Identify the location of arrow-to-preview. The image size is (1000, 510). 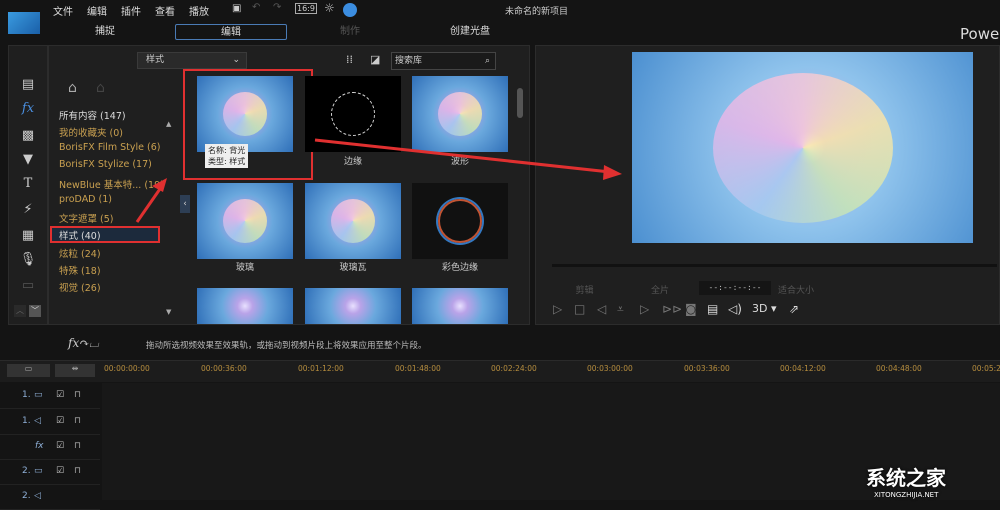
(462, 156).